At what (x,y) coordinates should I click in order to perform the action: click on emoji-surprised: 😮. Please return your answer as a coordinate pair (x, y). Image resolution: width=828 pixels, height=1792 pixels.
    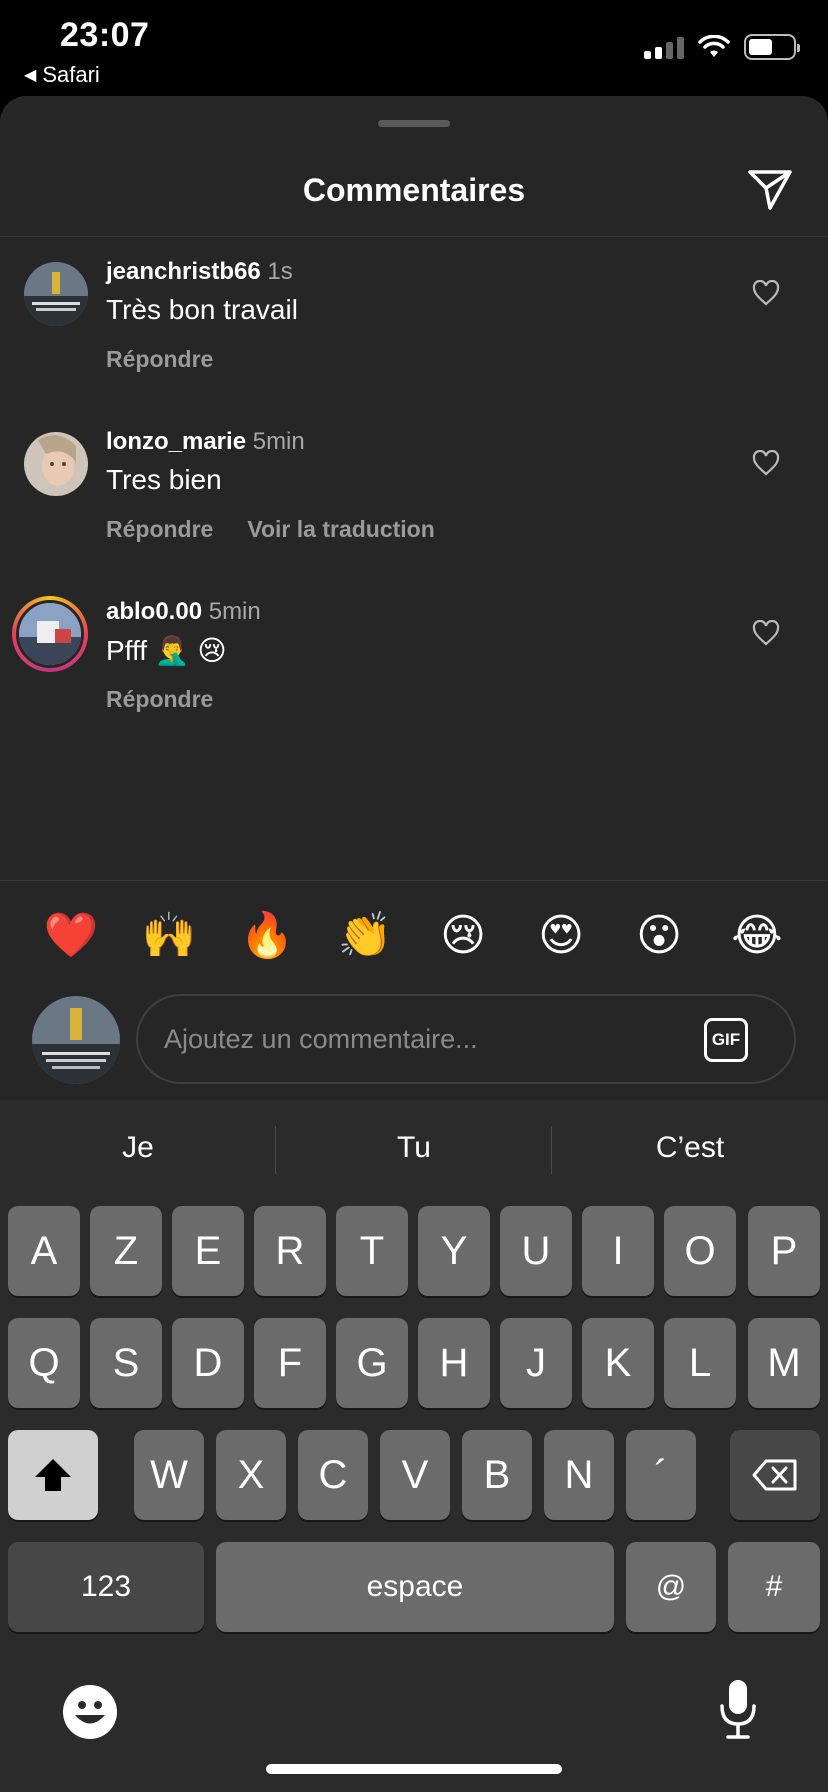
    Looking at the image, I should click on (659, 936).